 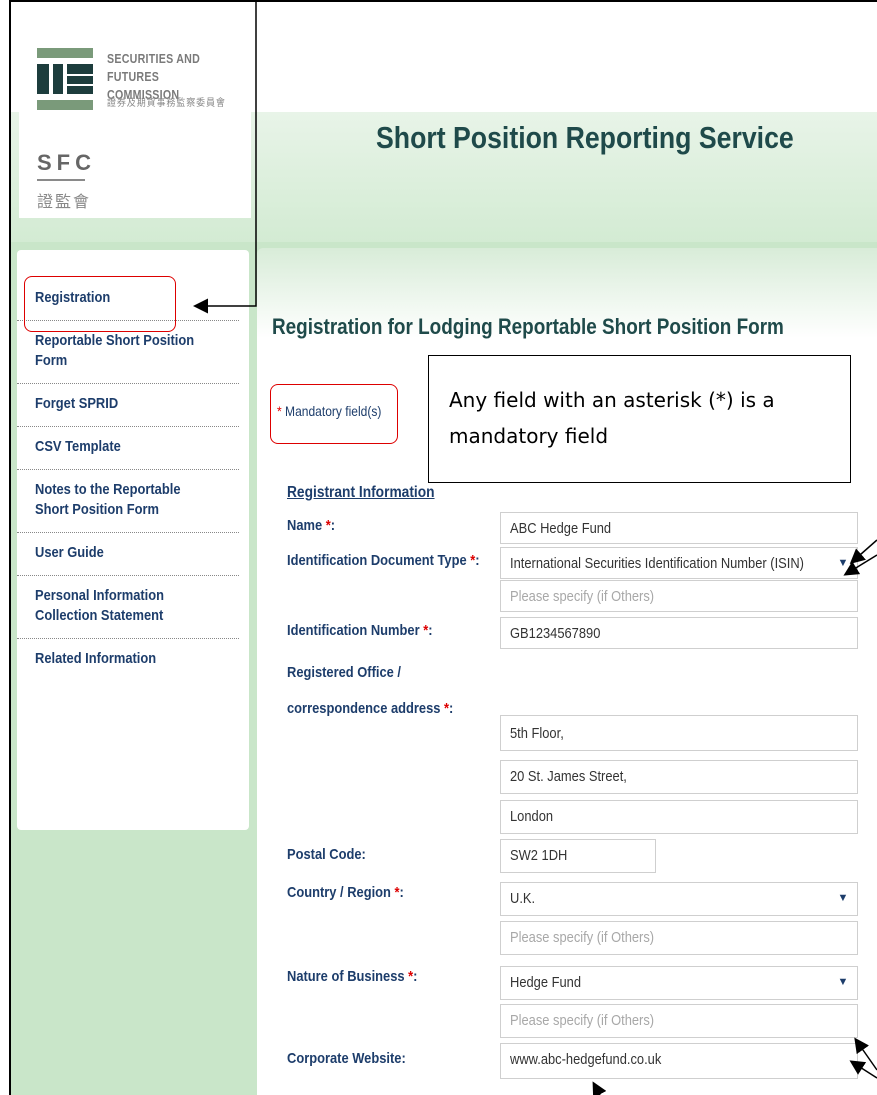 I want to click on sidebar-item-forget-sprid: Forget SPRID, so click(x=128, y=405).